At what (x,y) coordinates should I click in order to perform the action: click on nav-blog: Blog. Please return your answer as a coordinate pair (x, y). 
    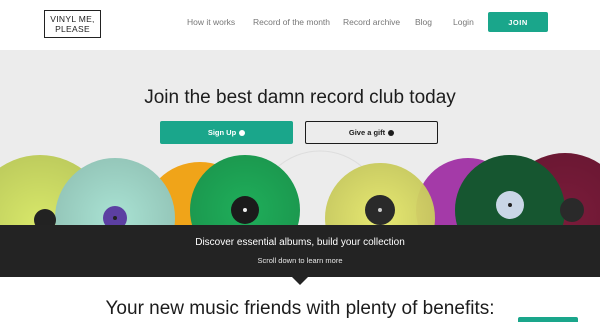
    Looking at the image, I should click on (423, 22).